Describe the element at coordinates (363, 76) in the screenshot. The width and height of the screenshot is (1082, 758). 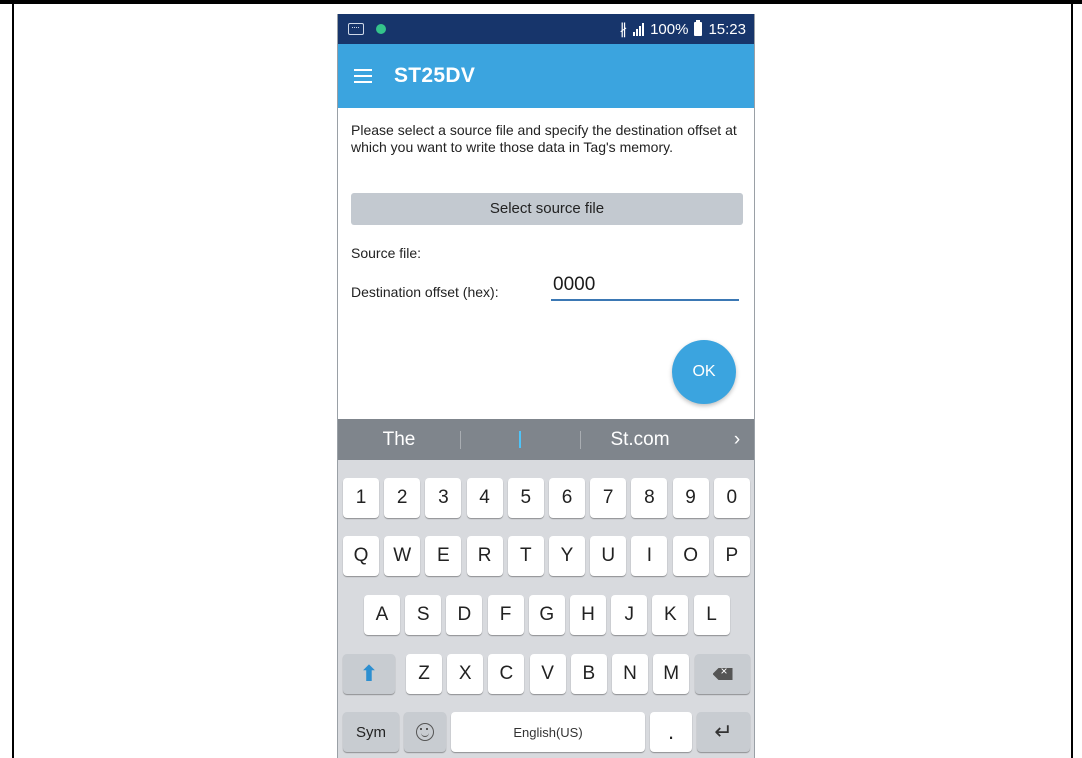
I see `hamburger-icon` at that location.